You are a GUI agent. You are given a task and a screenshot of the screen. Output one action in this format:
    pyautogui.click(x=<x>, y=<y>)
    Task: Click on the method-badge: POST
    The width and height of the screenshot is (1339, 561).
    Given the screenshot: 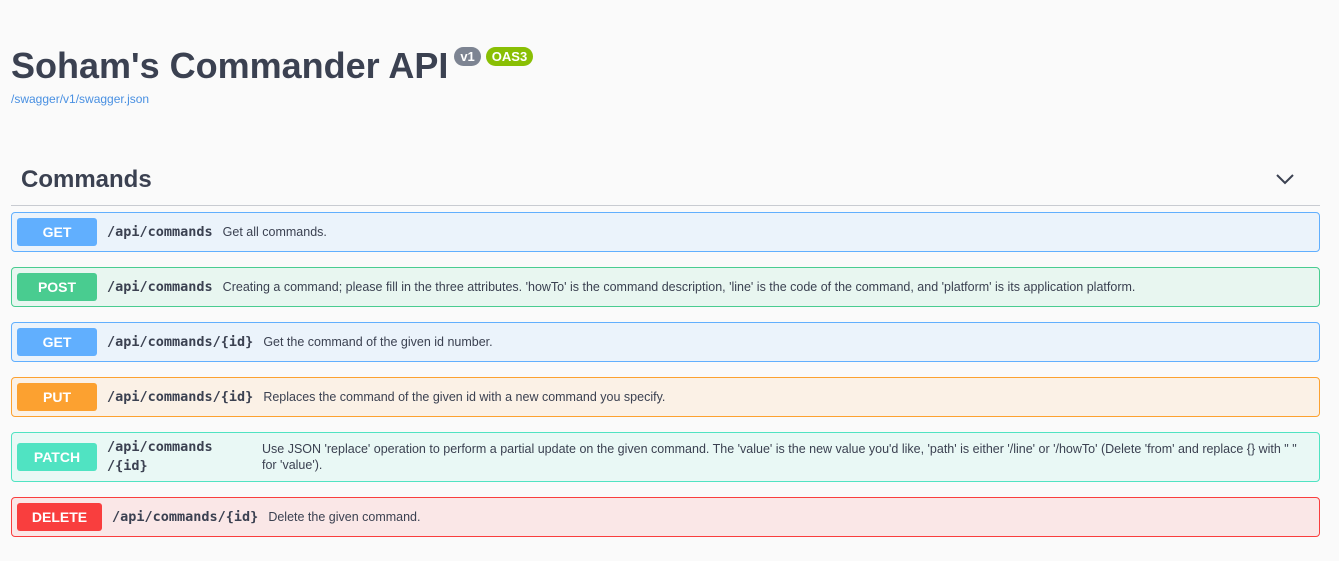 What is the action you would take?
    pyautogui.click(x=57, y=287)
    